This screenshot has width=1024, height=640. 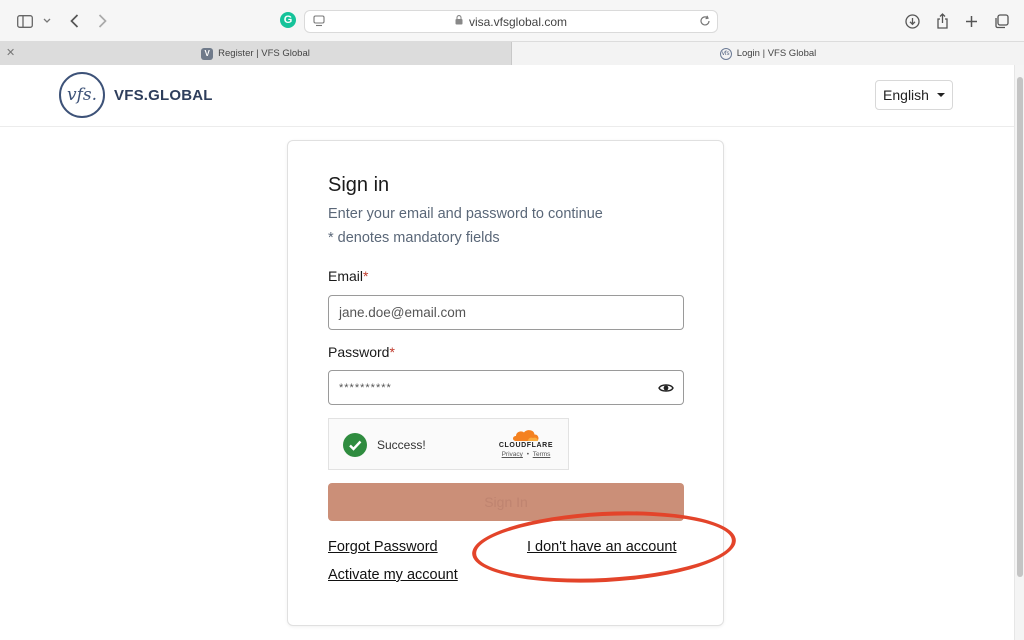 I want to click on browser-toolbar: G visa.vfsglobal.com, so click(x=512, y=21).